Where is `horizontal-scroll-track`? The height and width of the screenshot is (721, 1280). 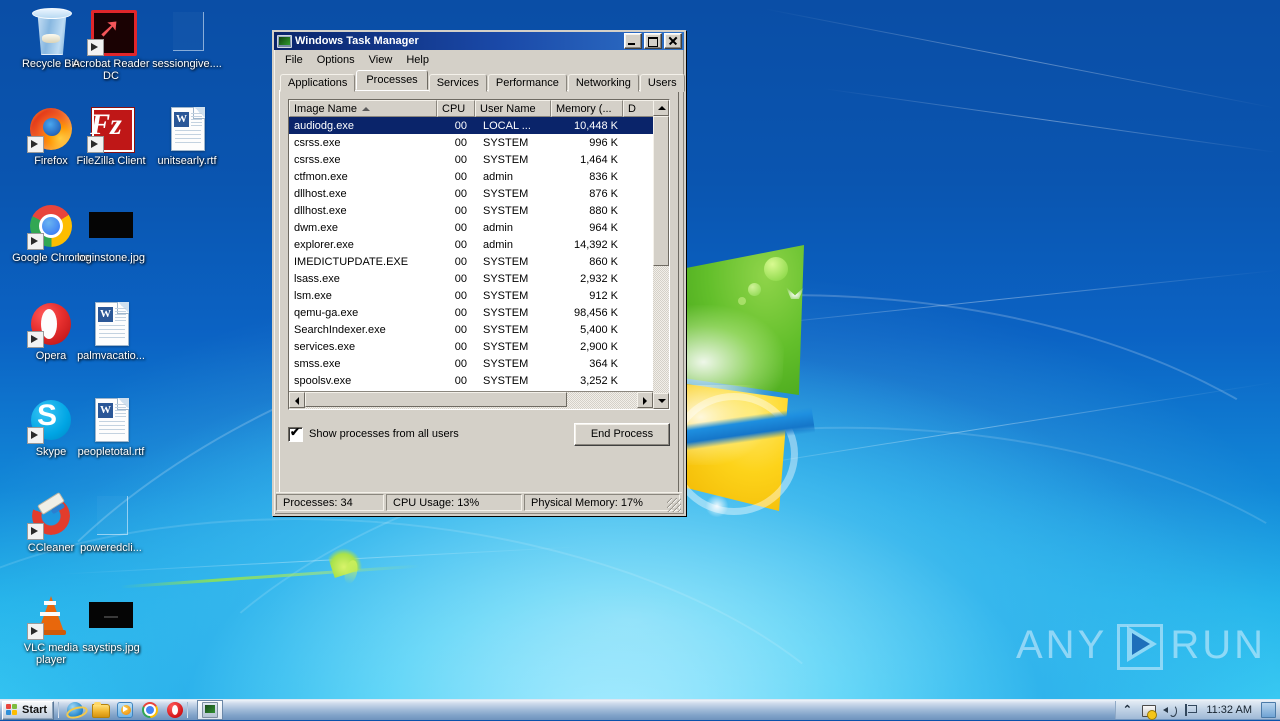 horizontal-scroll-track is located at coordinates (471, 400).